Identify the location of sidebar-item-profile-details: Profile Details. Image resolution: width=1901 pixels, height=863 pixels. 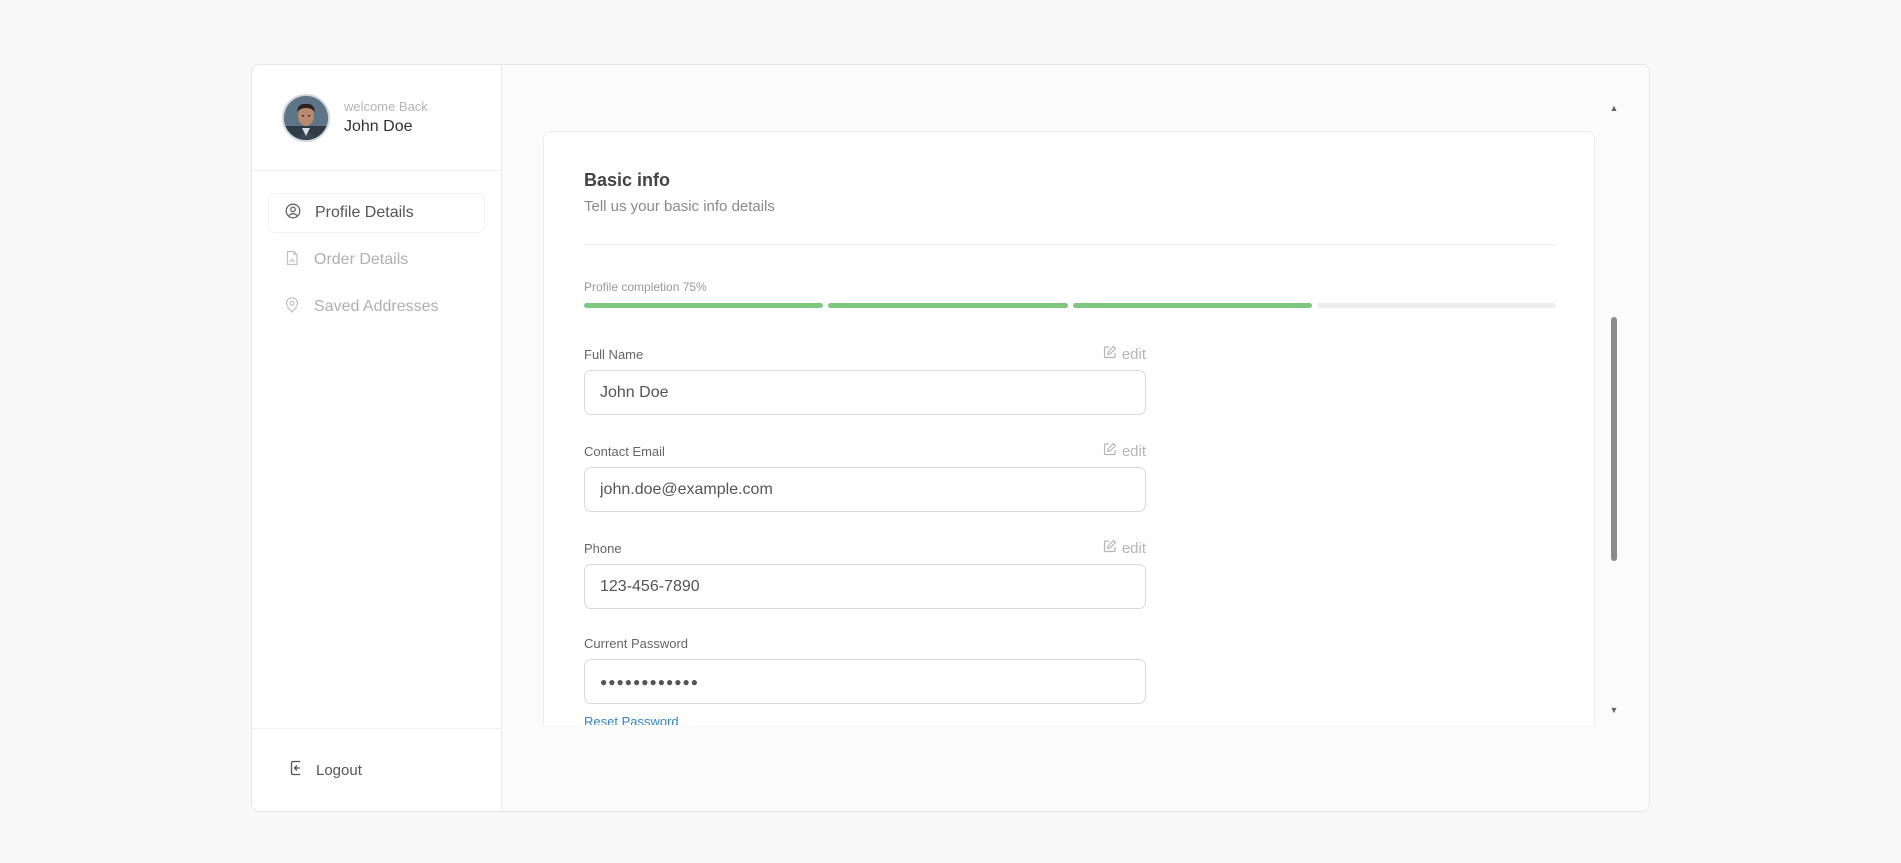
(376, 213).